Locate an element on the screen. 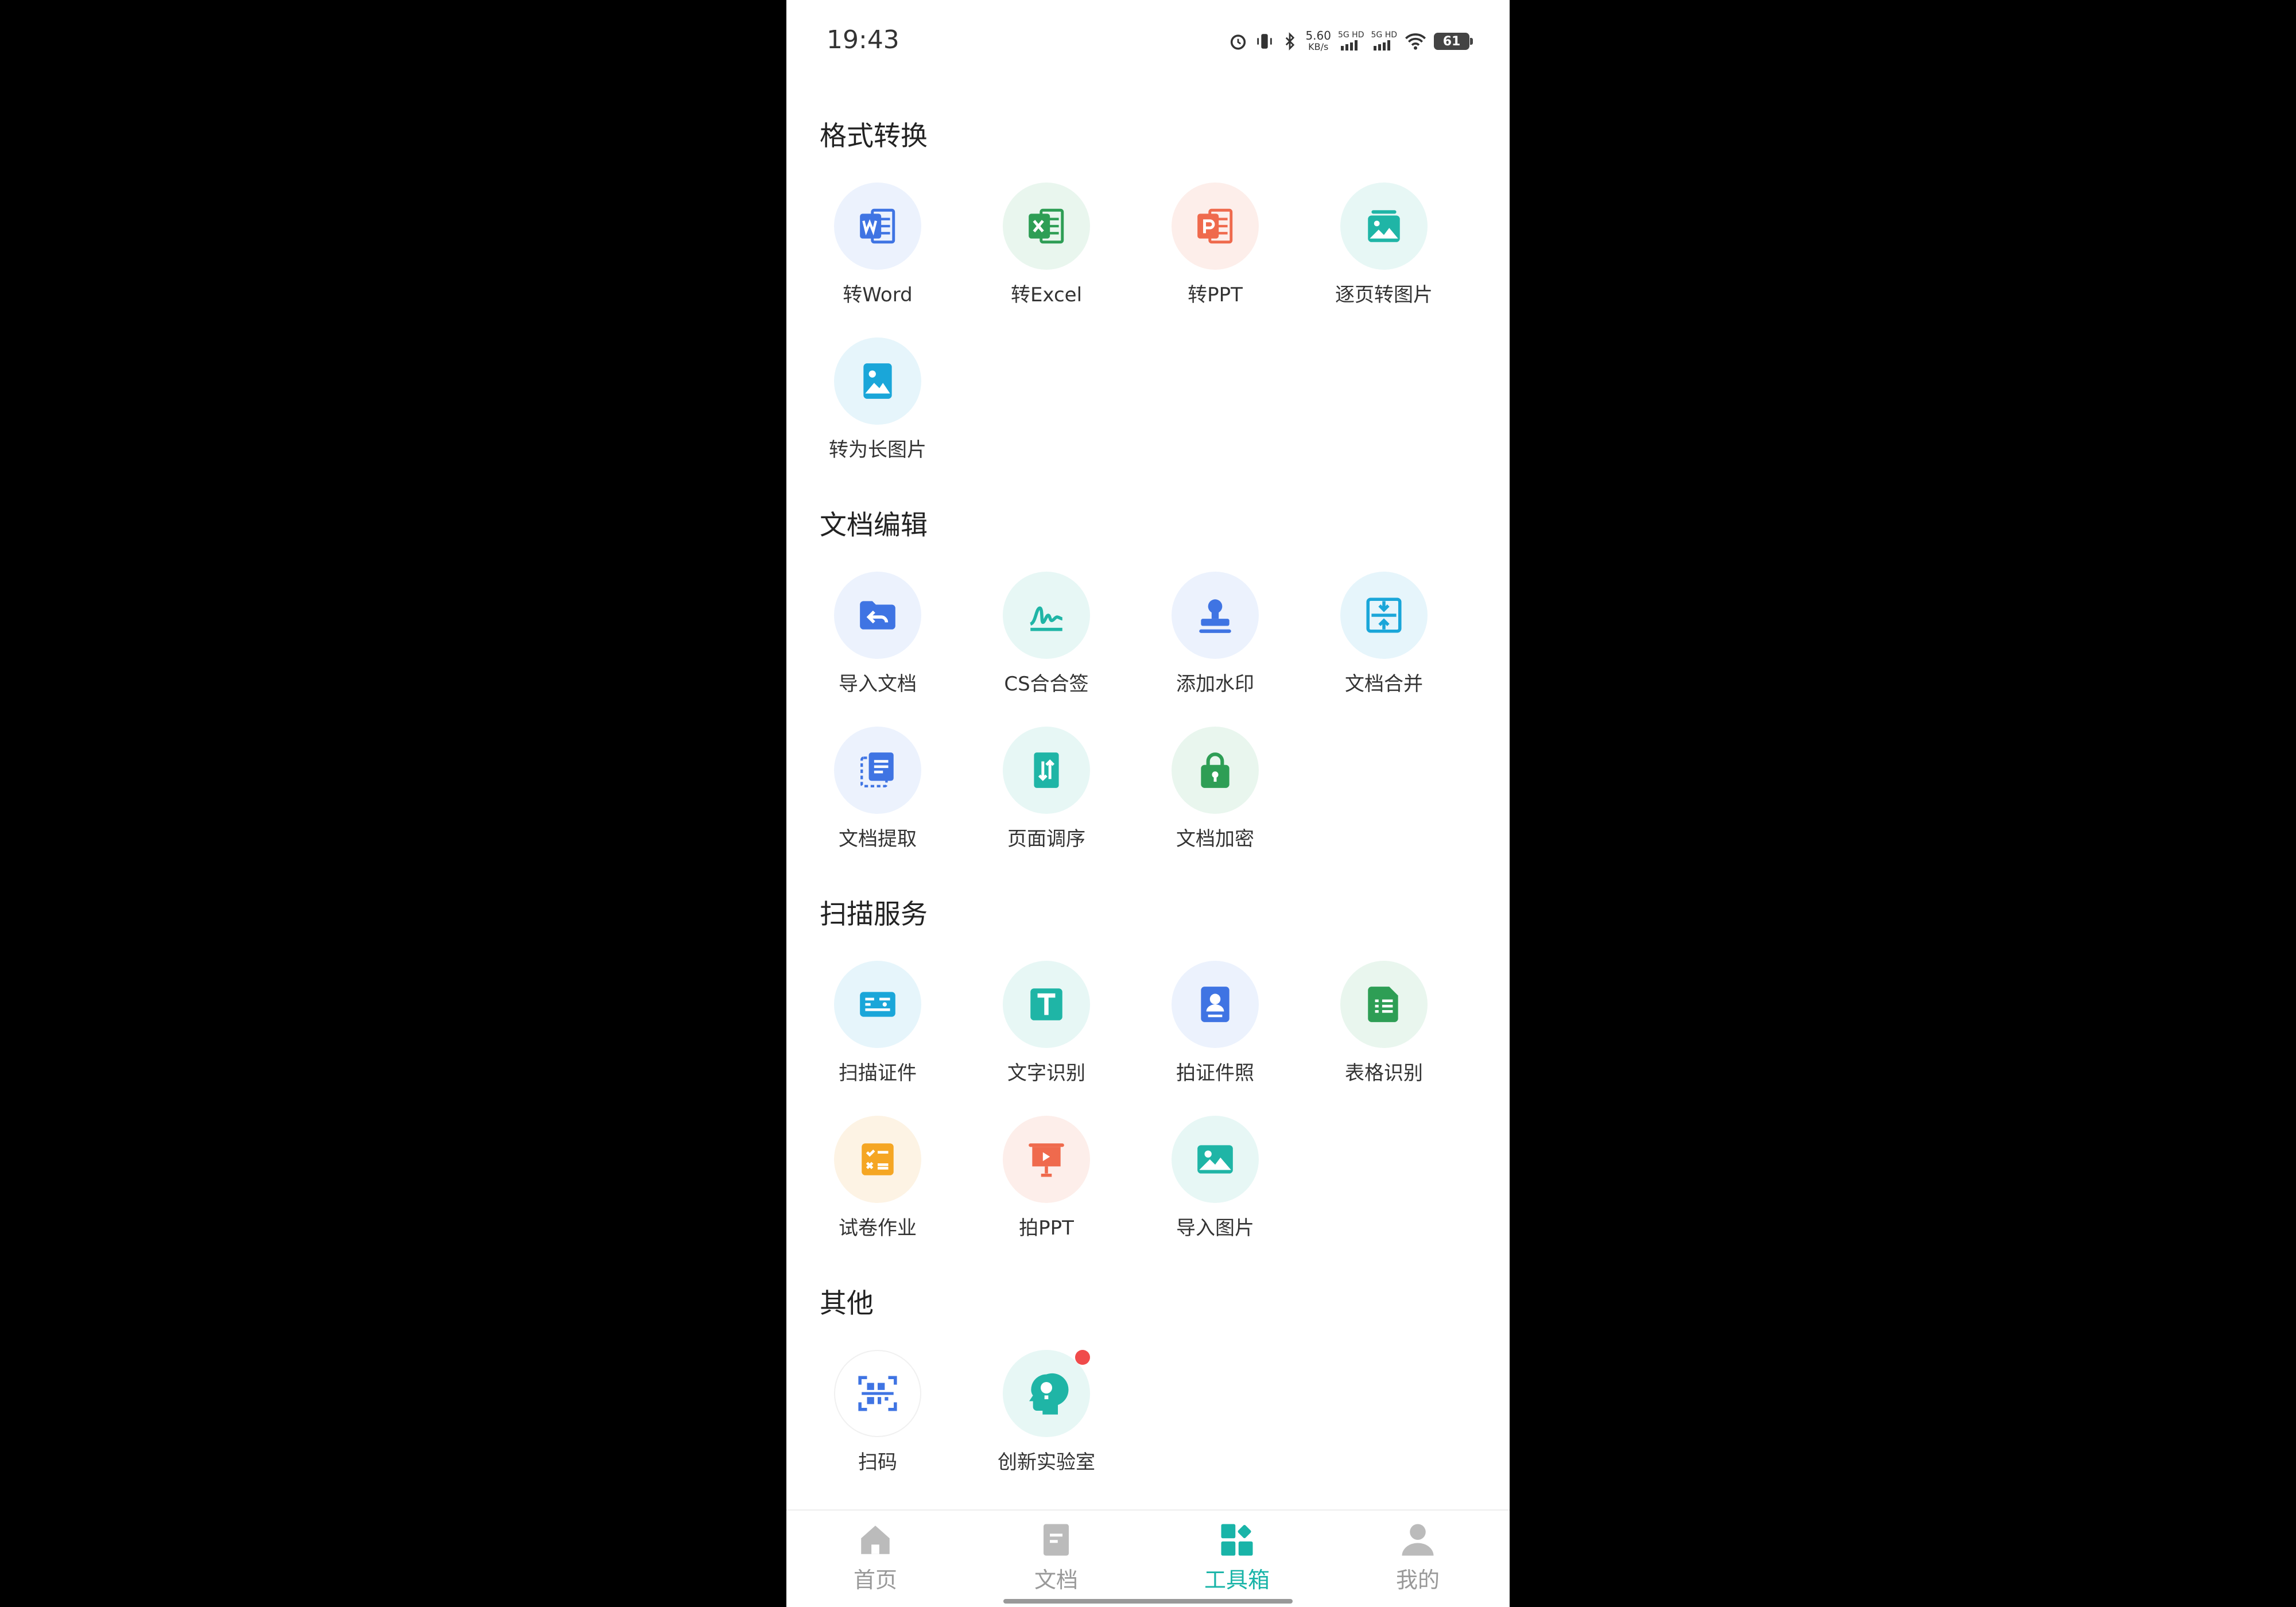  tool-document-extract: 文档提取 is located at coordinates (877, 789).